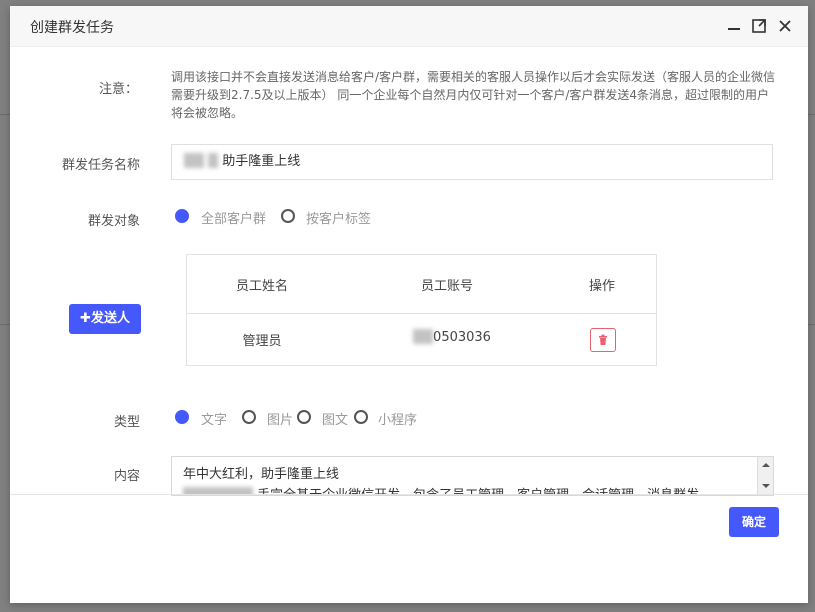 The image size is (815, 612). I want to click on target-option-by-tag: 按客户标签, so click(339, 219).